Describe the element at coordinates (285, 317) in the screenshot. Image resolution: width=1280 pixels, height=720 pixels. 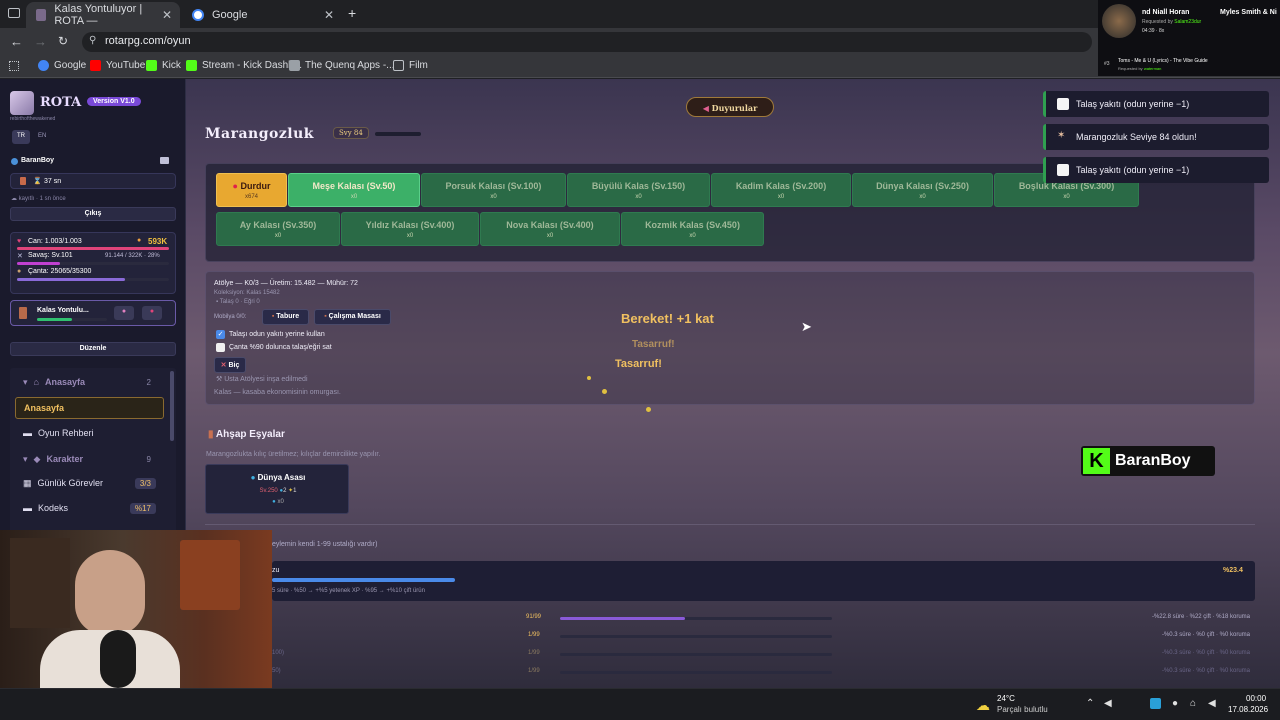
I see `stool-button: ▪ Tabure` at that location.